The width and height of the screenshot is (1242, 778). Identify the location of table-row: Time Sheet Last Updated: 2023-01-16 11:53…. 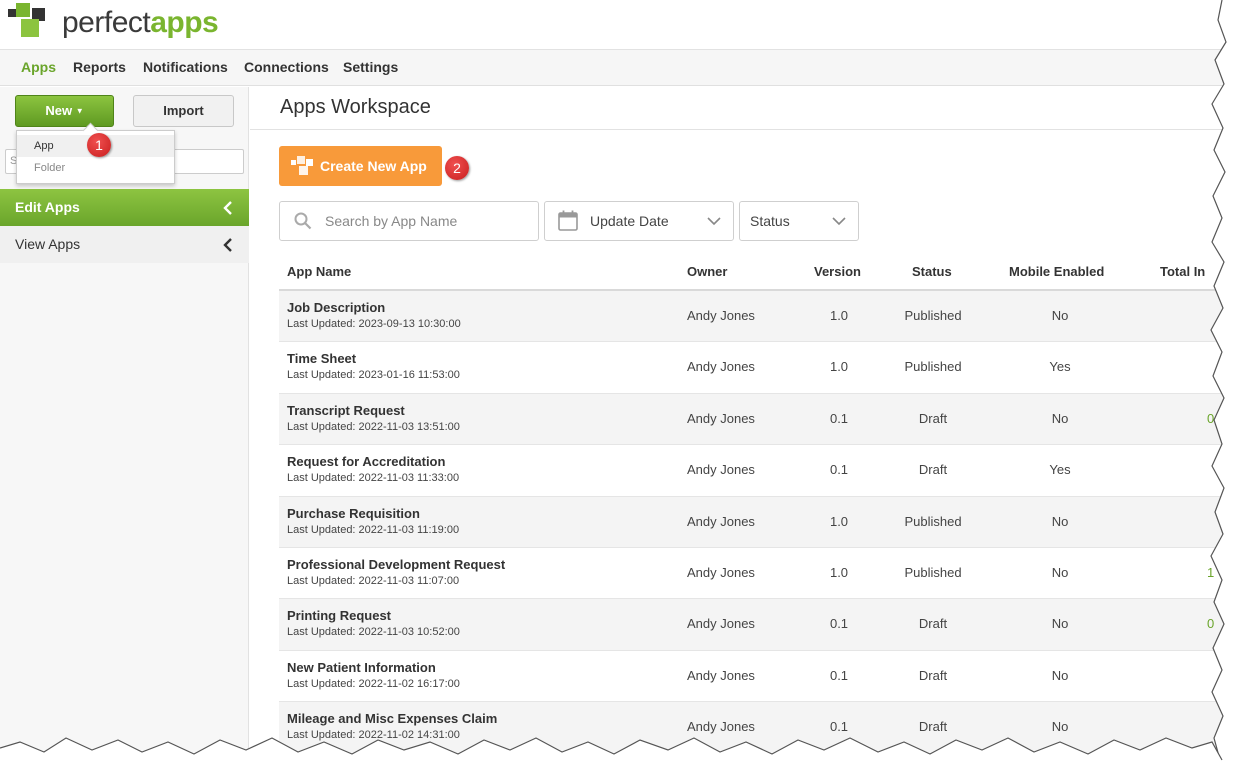
(752, 368).